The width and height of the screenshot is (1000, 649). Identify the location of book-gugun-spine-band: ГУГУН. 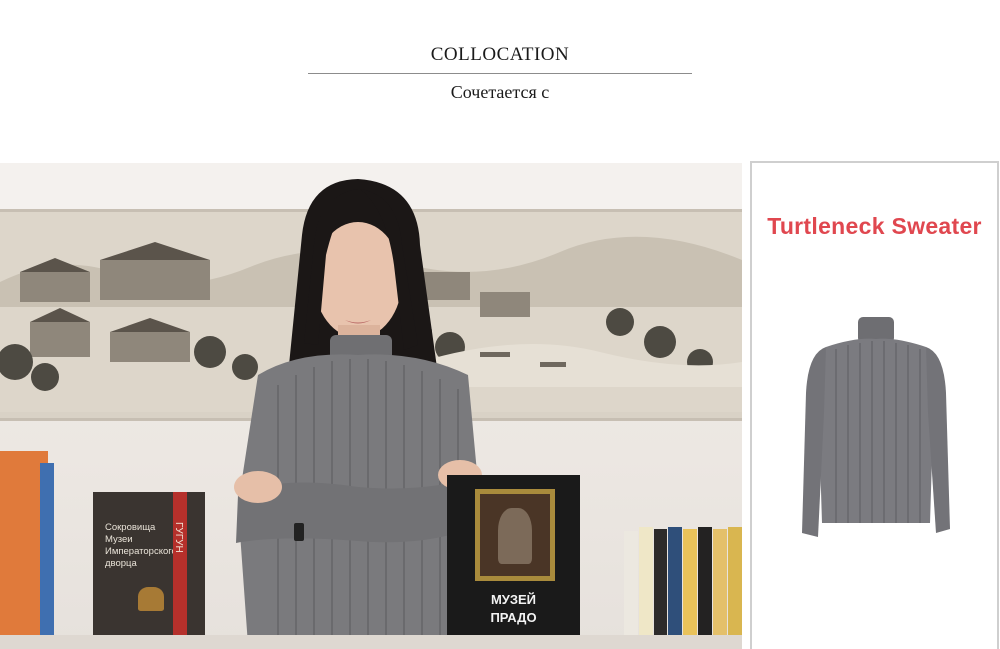
(180, 563).